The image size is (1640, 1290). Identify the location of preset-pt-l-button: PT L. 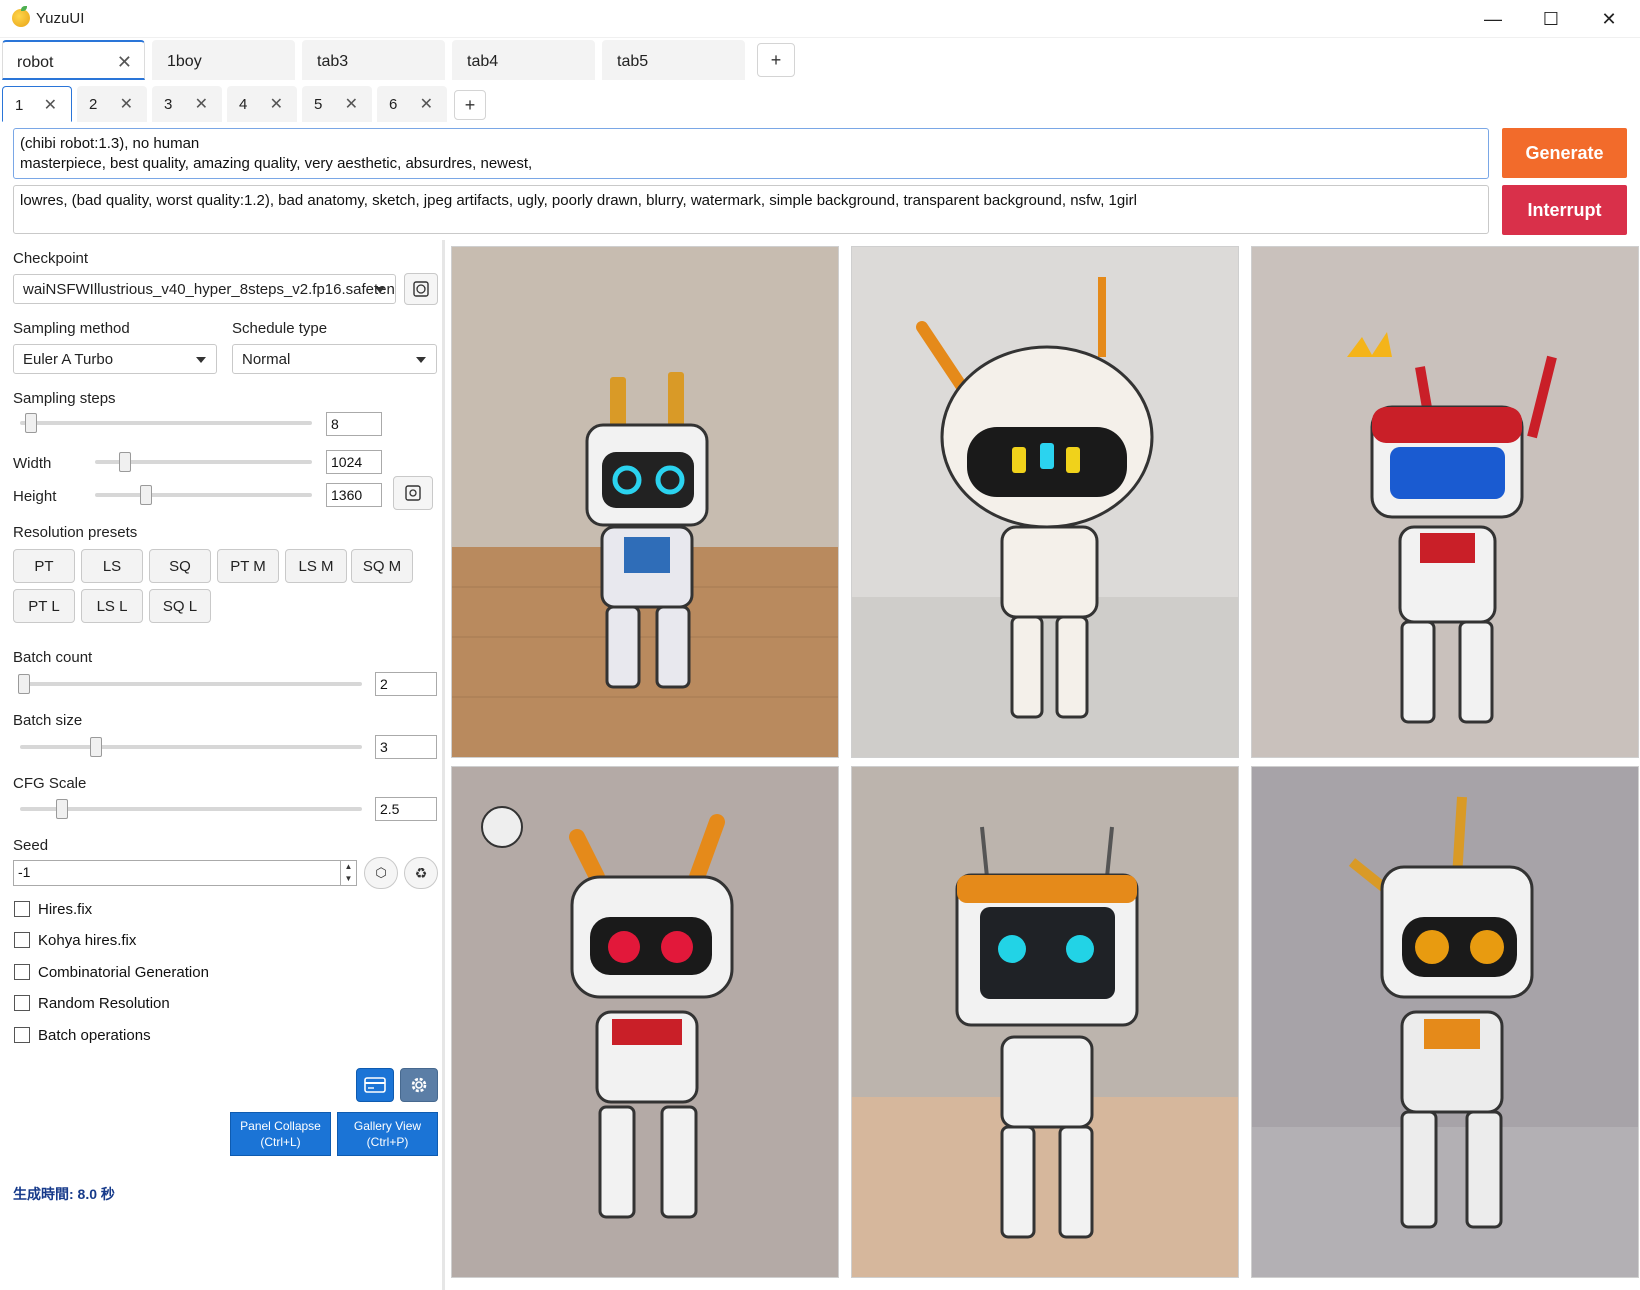
(44, 606).